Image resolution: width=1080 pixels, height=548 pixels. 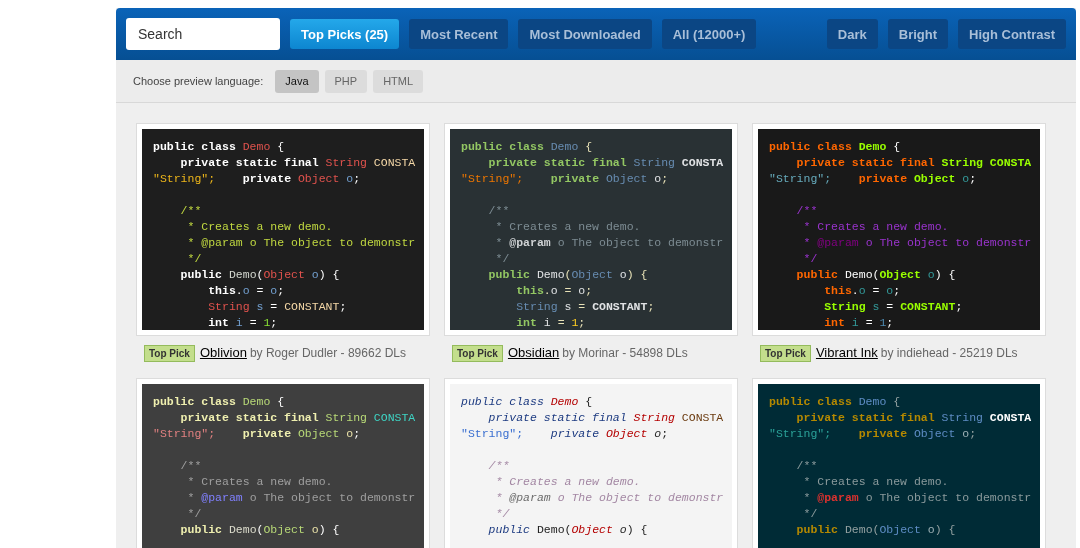 I want to click on language-option: HTML, so click(x=398, y=81).